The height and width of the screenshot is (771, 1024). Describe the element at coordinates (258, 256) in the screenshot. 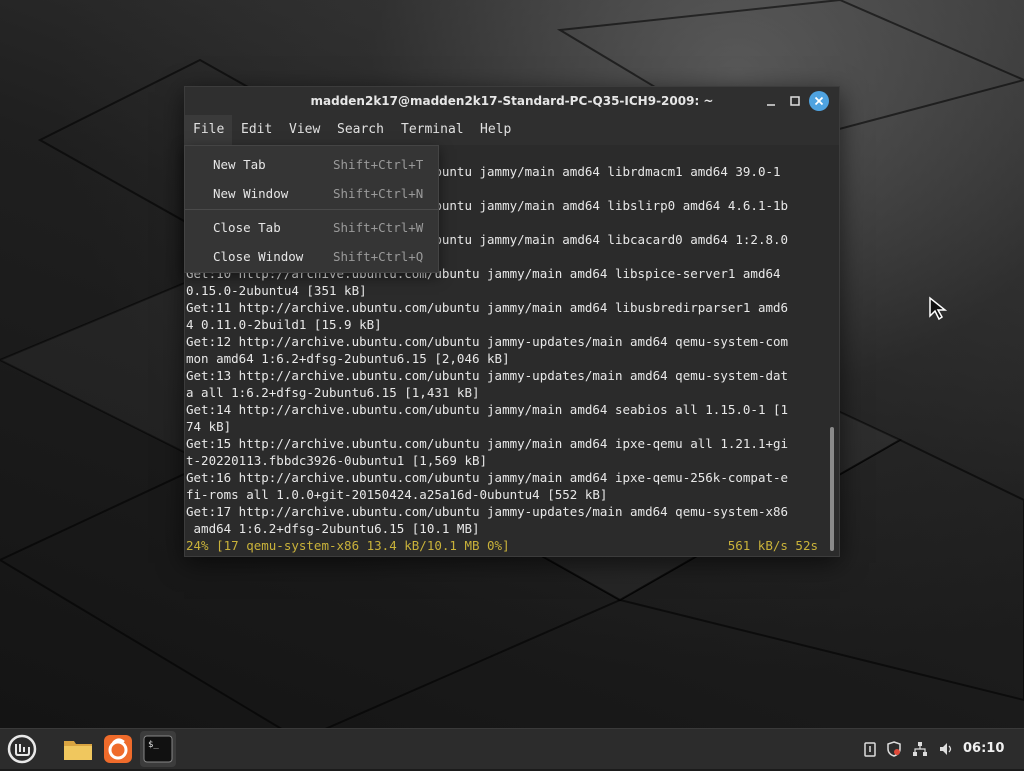

I see `menu-item-label: Close Window` at that location.